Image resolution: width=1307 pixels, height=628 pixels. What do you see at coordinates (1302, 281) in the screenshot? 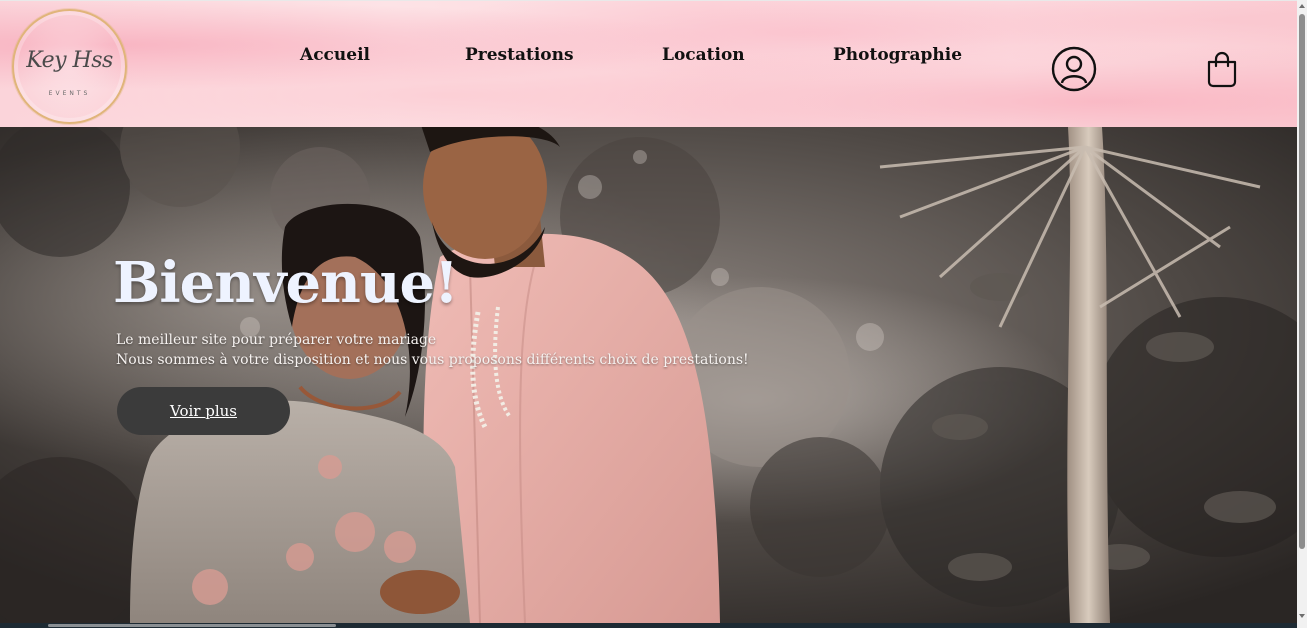
I see `vertical-scrollbar-thumb` at bounding box center [1302, 281].